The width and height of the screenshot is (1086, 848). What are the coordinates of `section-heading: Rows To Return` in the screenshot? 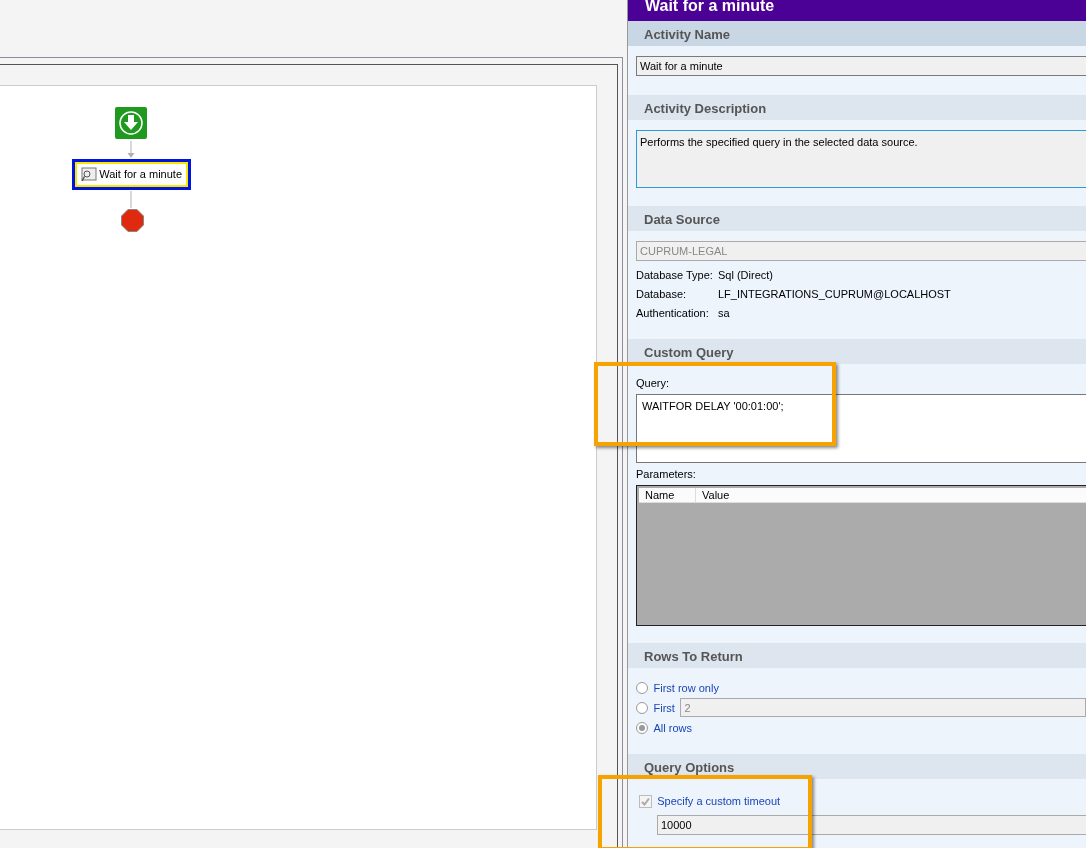 It's located at (857, 655).